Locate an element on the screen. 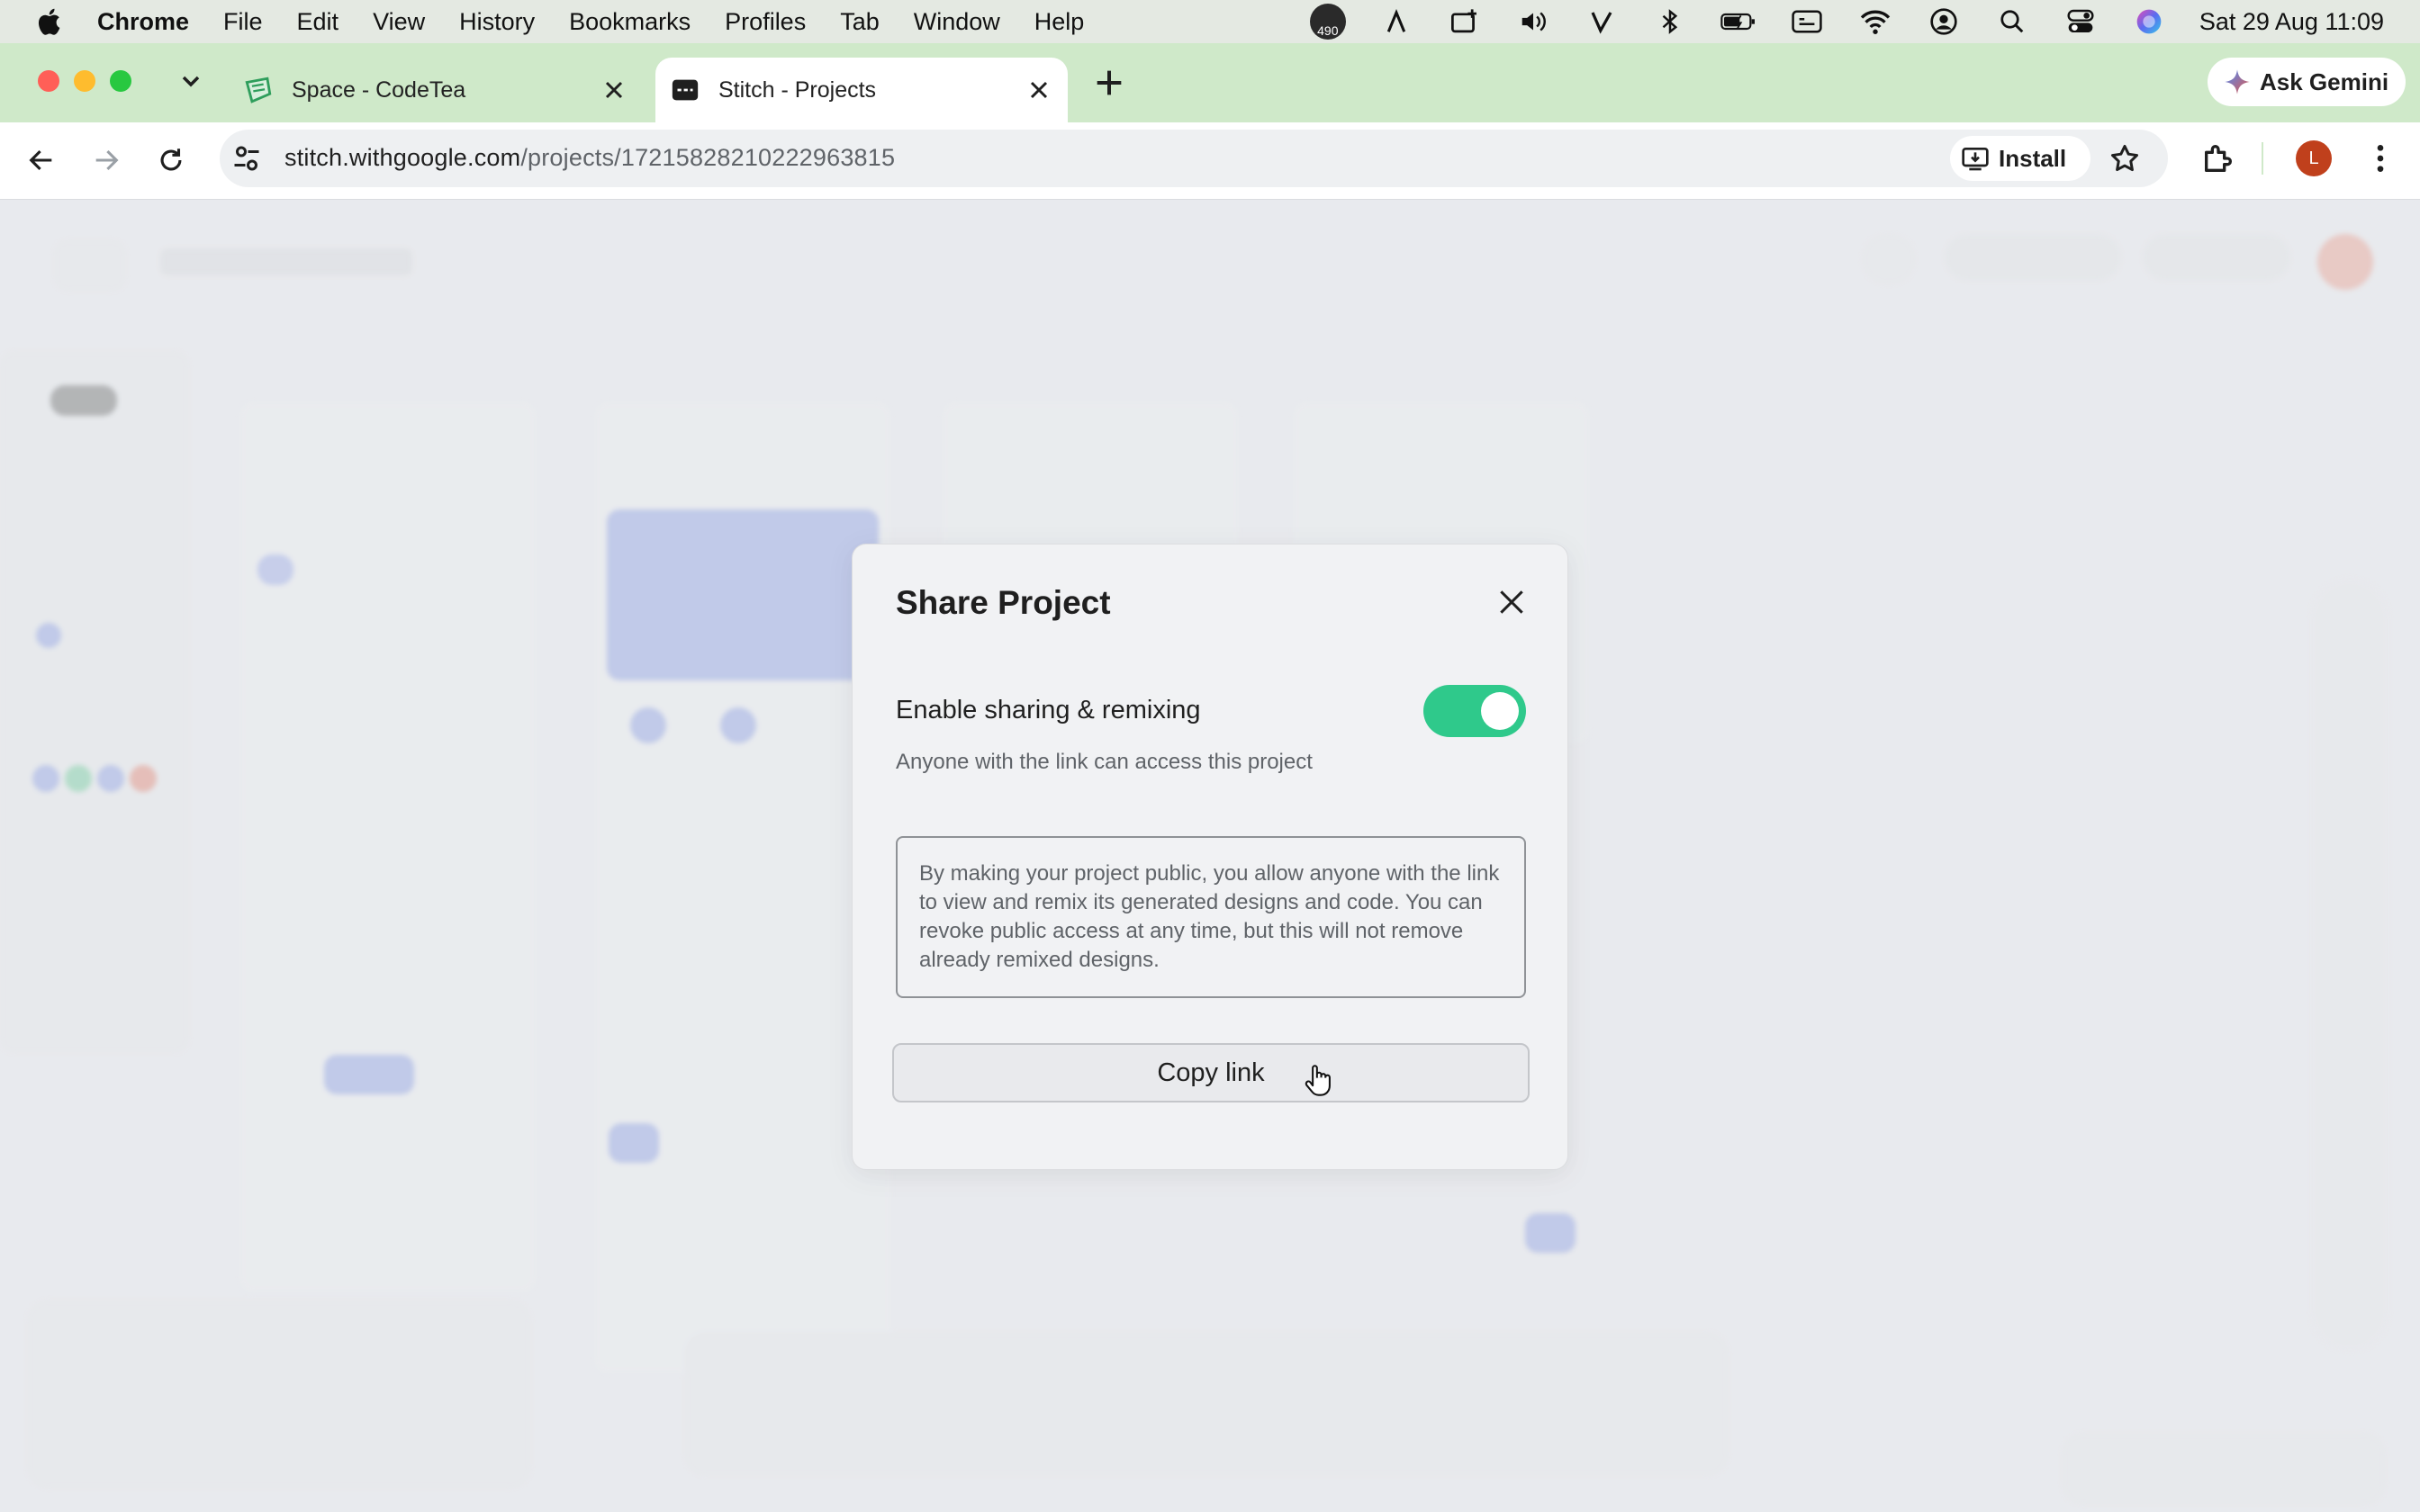 This screenshot has width=2420, height=1512. back-arrow-icon is located at coordinates (40, 160).